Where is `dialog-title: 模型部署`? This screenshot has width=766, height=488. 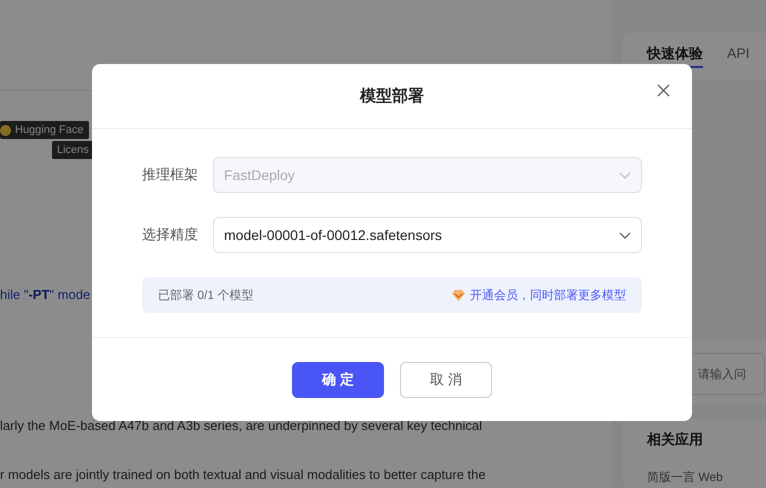 dialog-title: 模型部署 is located at coordinates (392, 96).